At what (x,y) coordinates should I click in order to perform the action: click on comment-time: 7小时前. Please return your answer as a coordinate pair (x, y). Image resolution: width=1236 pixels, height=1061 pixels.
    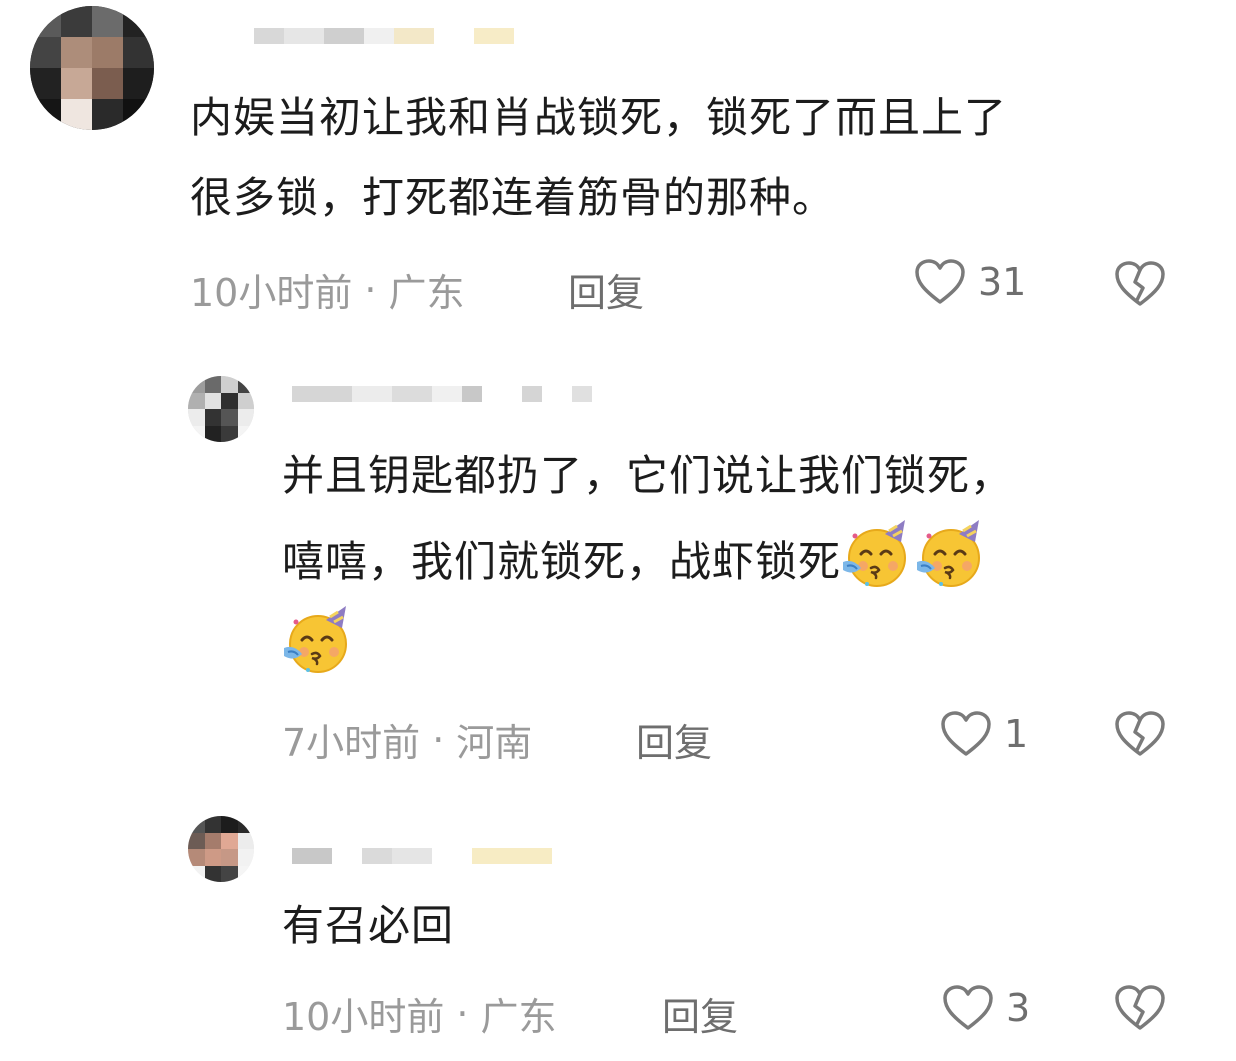
    Looking at the image, I should click on (351, 743).